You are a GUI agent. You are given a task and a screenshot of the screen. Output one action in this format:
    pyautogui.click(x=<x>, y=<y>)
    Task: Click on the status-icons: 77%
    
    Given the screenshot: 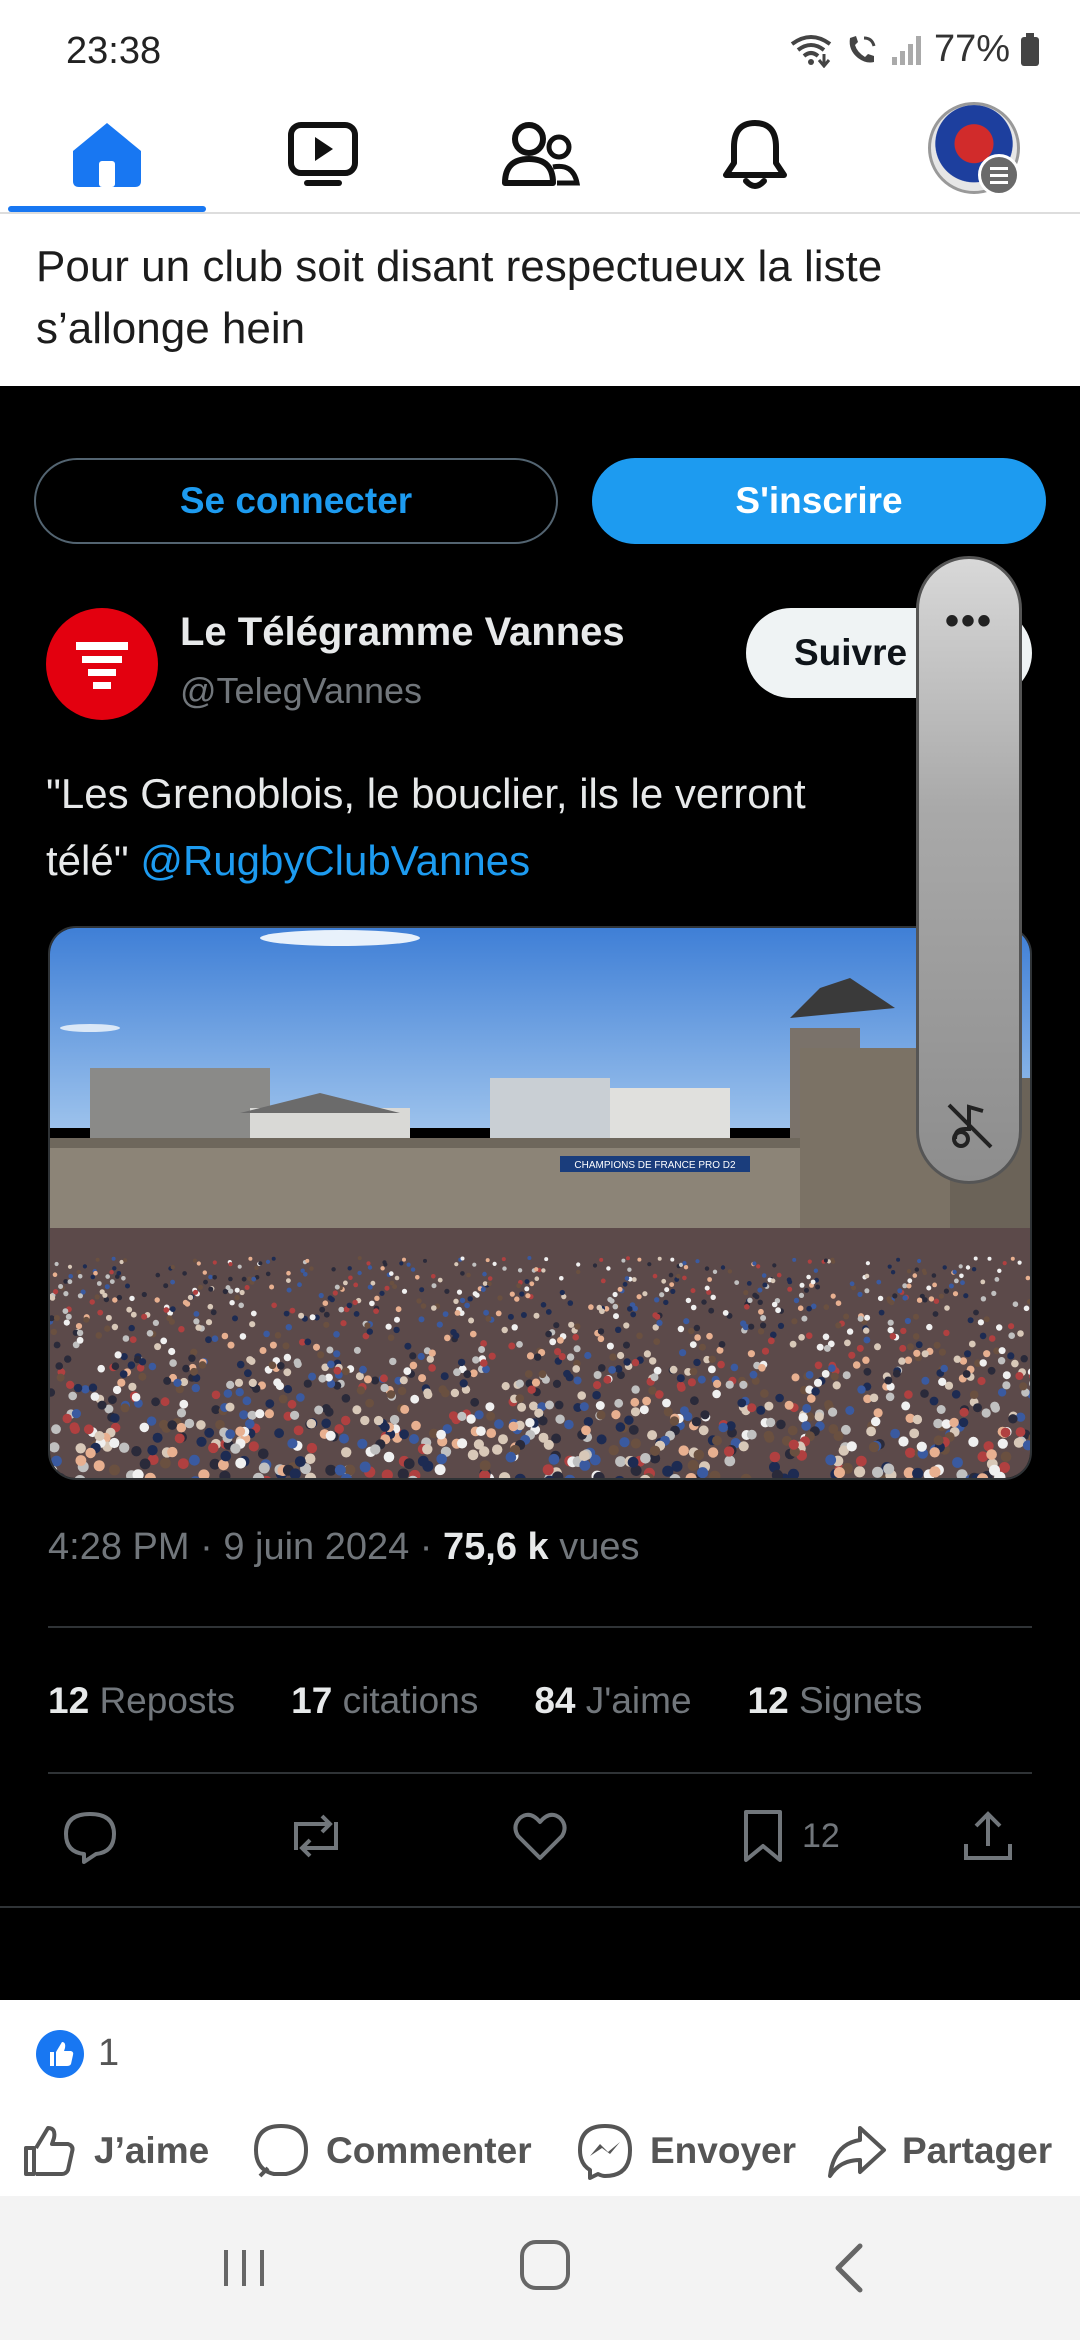 What is the action you would take?
    pyautogui.click(x=914, y=49)
    